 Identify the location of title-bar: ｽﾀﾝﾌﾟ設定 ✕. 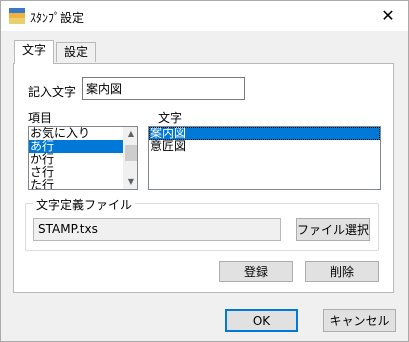
(204, 16).